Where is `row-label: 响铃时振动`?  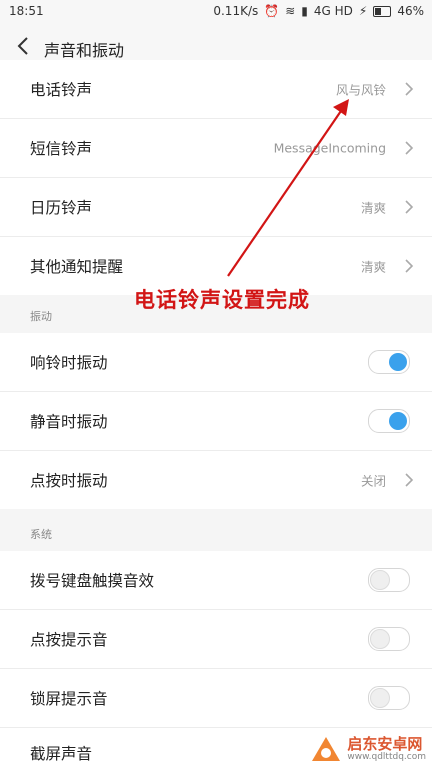 row-label: 响铃时振动 is located at coordinates (69, 363).